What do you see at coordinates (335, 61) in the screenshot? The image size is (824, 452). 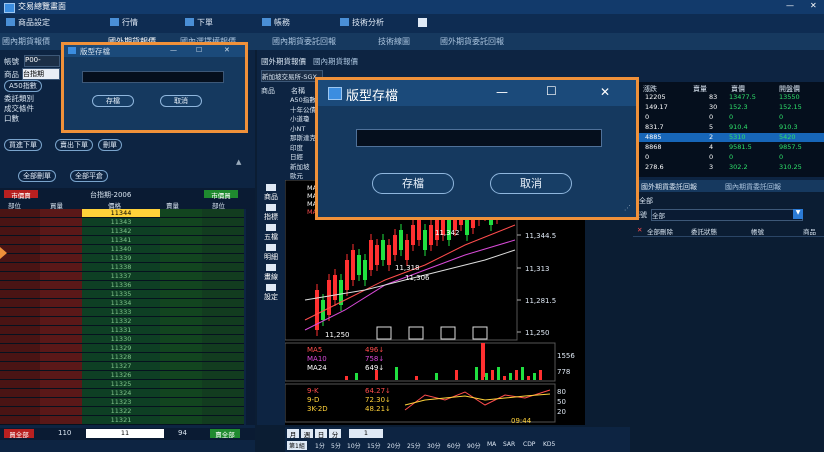 I see `domestic-quote-subtab: 國內期貨報價` at bounding box center [335, 61].